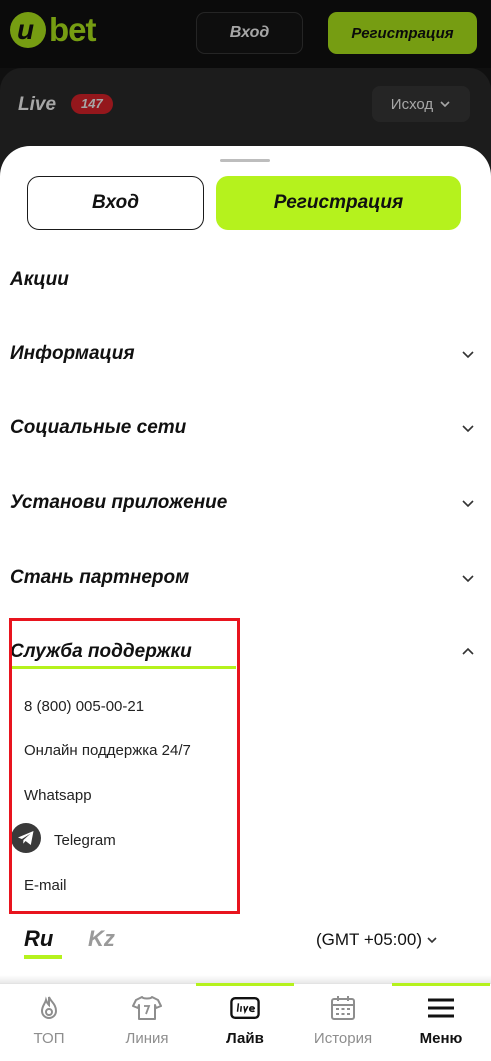 The width and height of the screenshot is (491, 1061). Describe the element at coordinates (242, 578) in the screenshot. I see `menu-item-partner: Стань партнером` at that location.